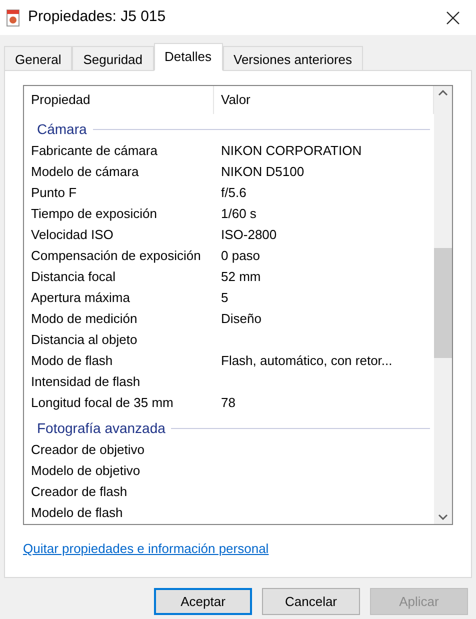  I want to click on tab: Detalles, so click(188, 57).